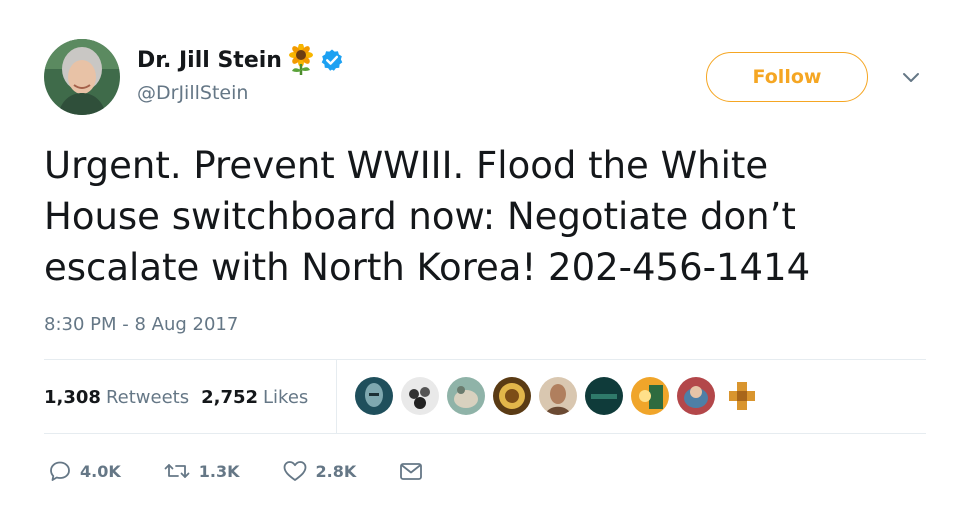 Image resolution: width=980 pixels, height=517 pixels. I want to click on like-button: 2.8K, so click(319, 471).